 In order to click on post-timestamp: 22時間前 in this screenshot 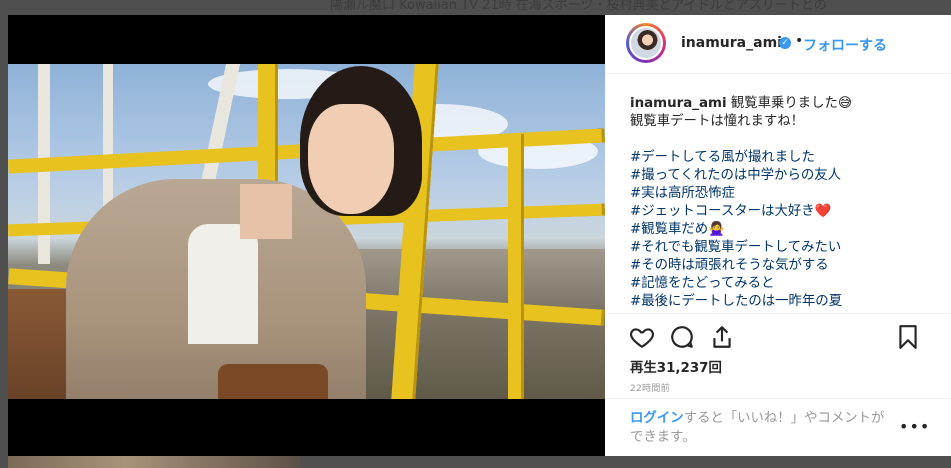, I will do `click(650, 387)`.